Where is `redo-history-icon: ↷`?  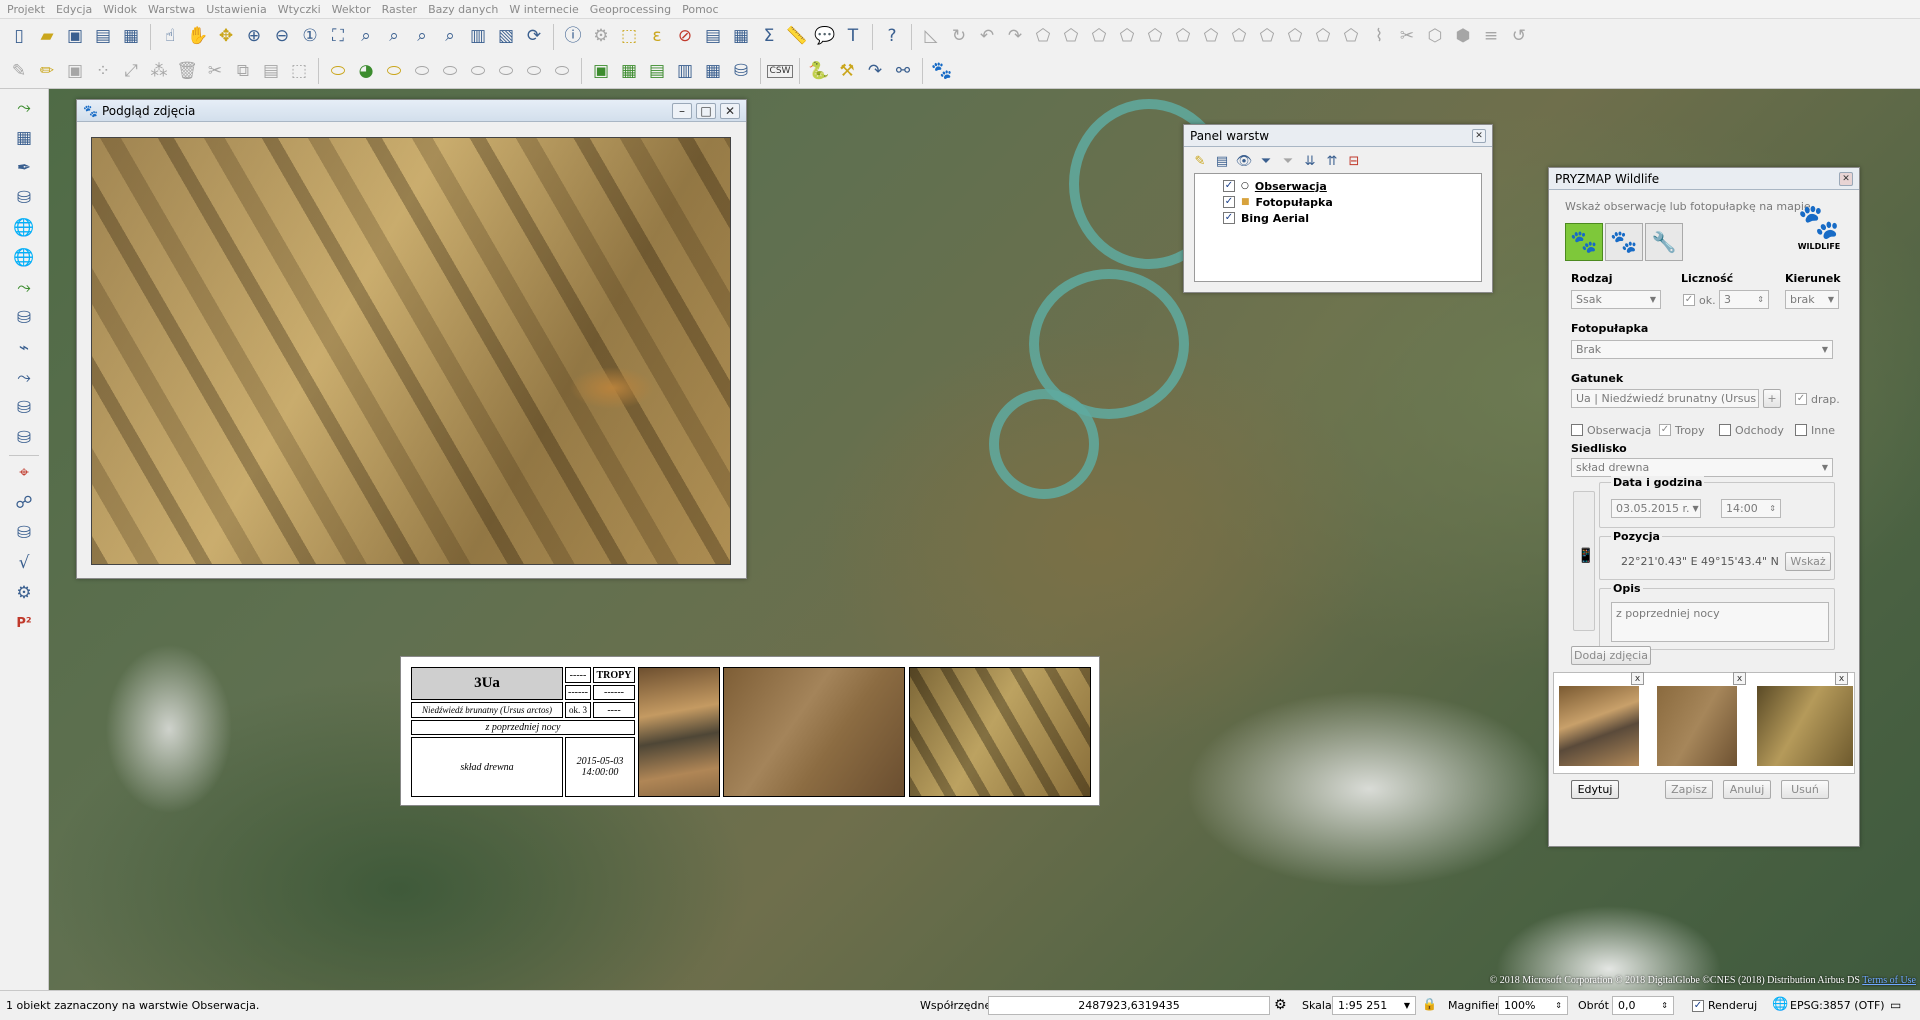
redo-history-icon: ↷ is located at coordinates (875, 71).